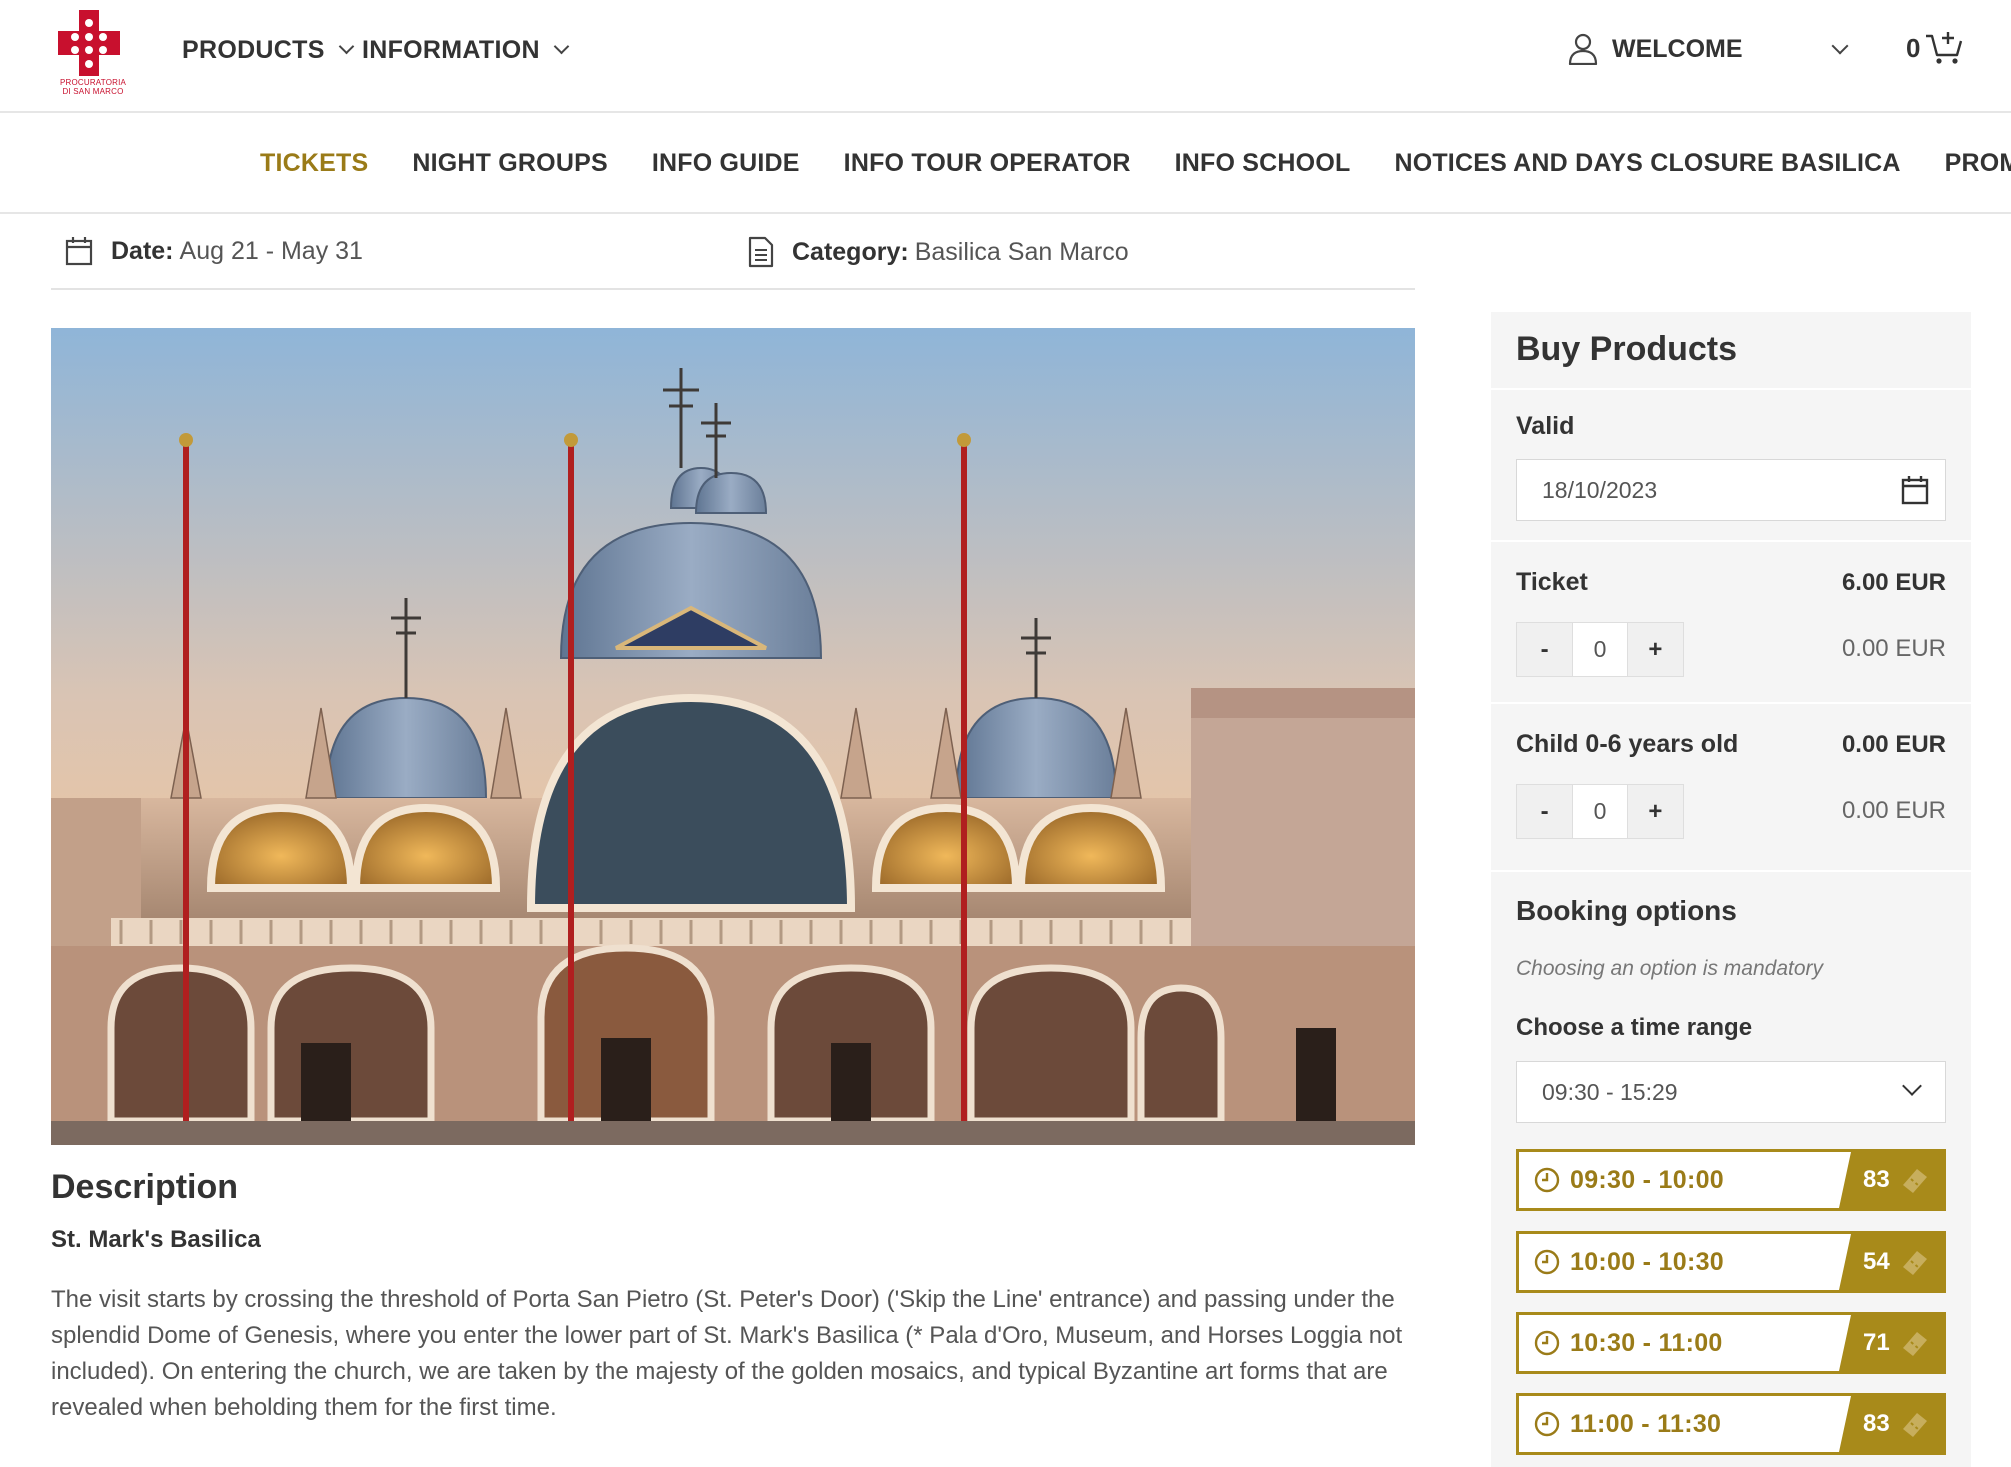 The width and height of the screenshot is (2011, 1467). I want to click on time-slot-label: 10:00 - 10:30, so click(1647, 1262).